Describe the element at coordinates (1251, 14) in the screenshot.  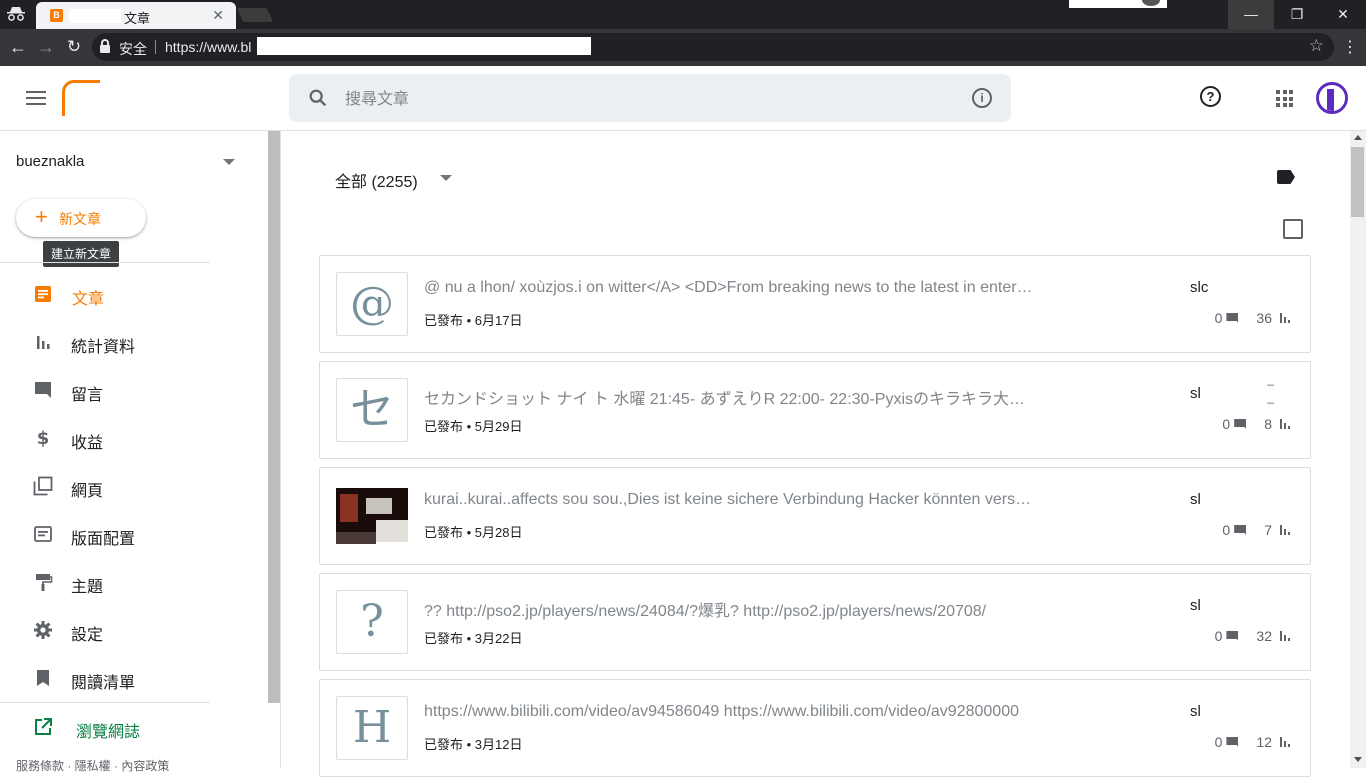
I see `minimize-icon: —` at that location.